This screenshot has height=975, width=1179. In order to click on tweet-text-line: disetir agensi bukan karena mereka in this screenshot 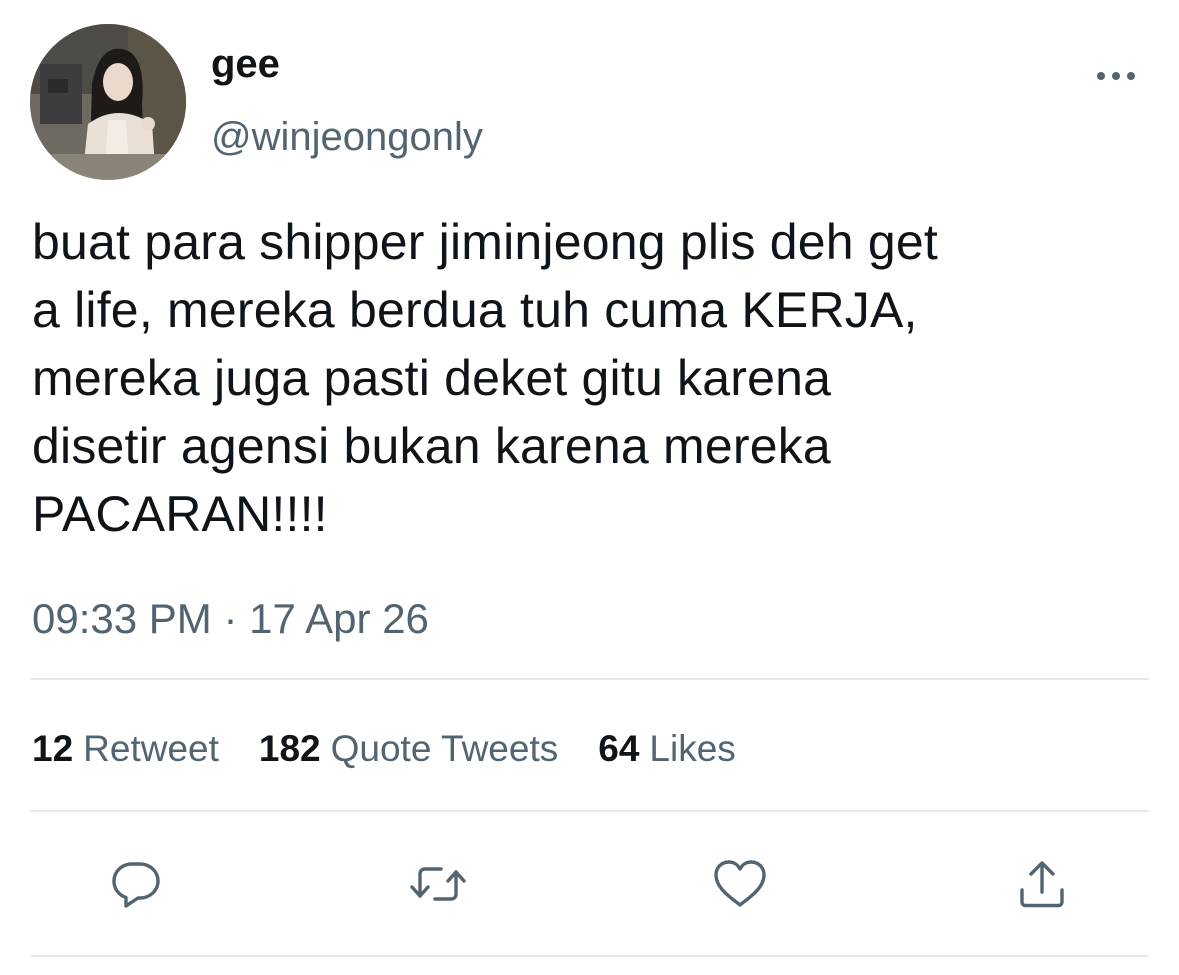, I will do `click(431, 446)`.